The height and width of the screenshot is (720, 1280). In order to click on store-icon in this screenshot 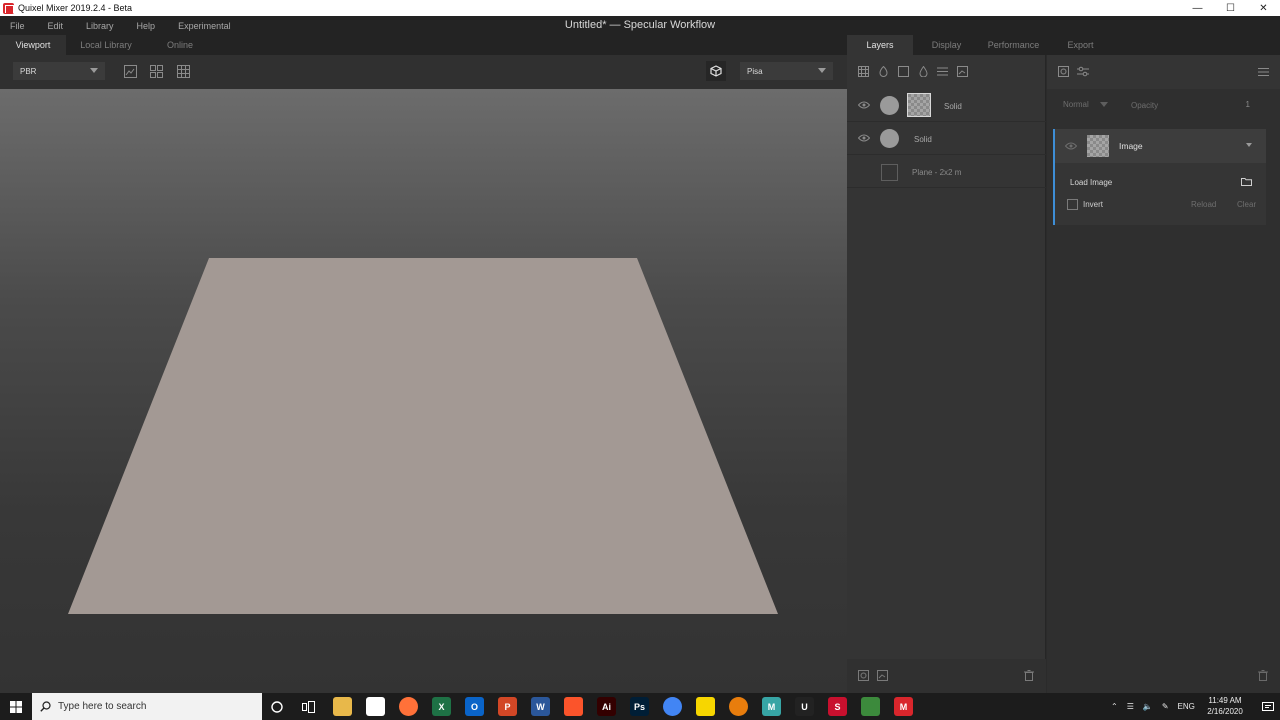, I will do `click(375, 706)`.